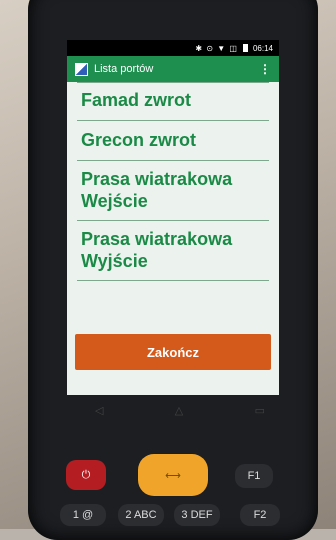  I want to click on scan-icon: ⟷, so click(173, 475).